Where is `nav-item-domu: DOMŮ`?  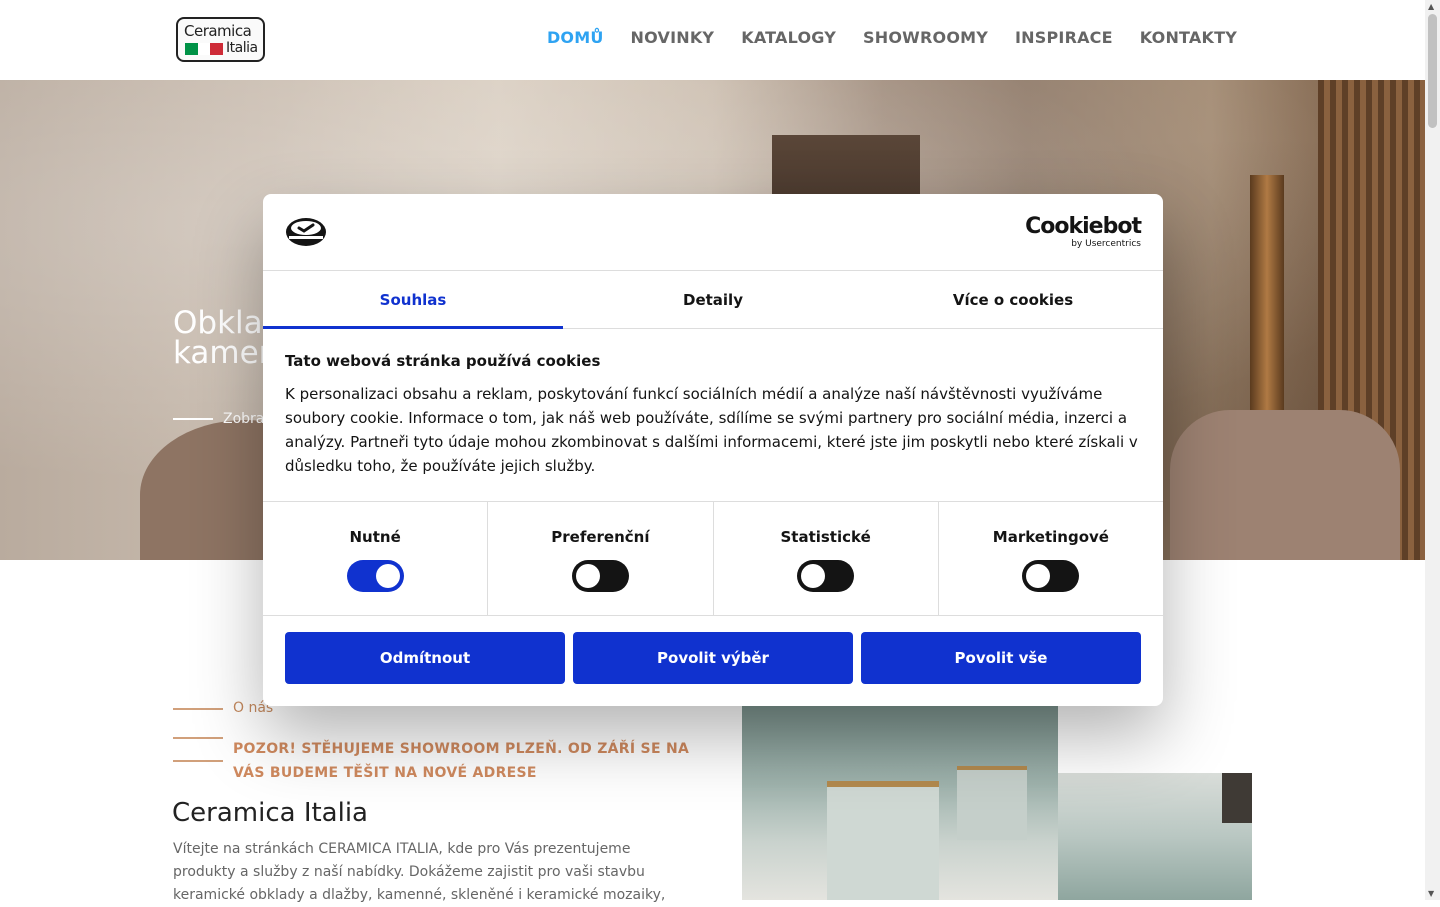 nav-item-domu: DOMŮ is located at coordinates (575, 37).